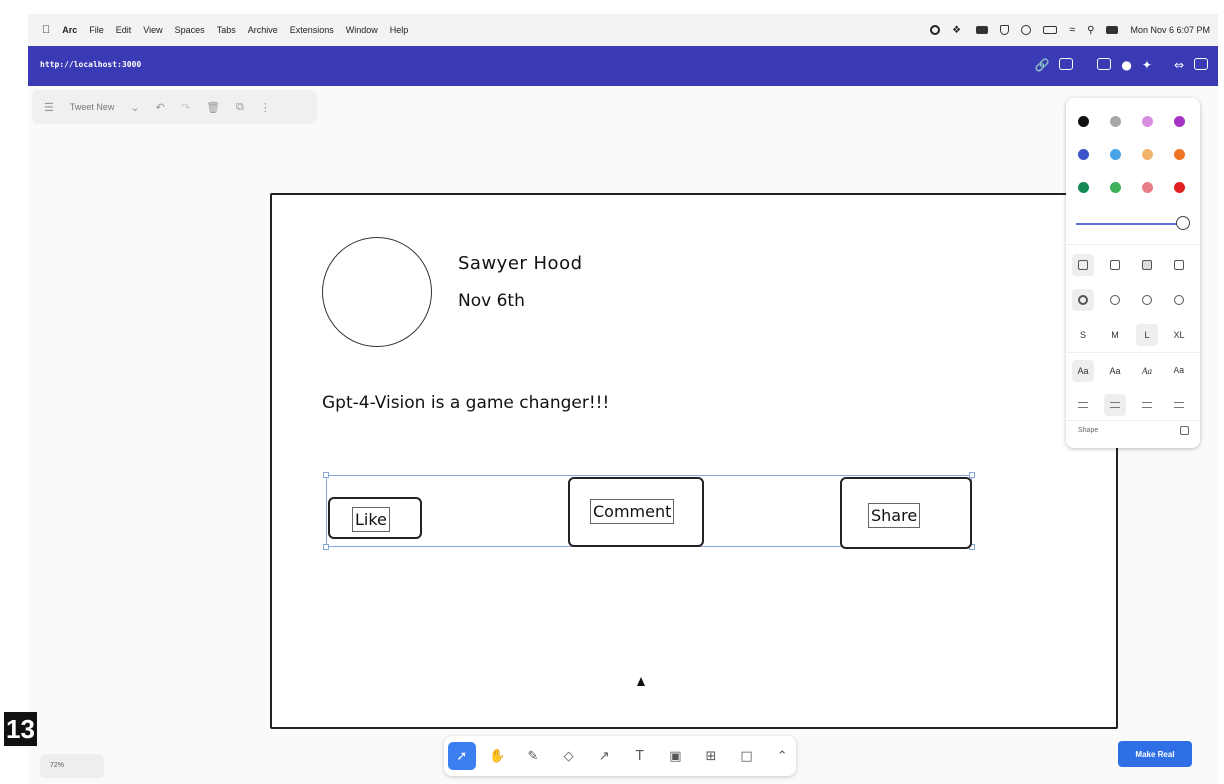 This screenshot has height=784, width=1224. Describe the element at coordinates (1170, 30) in the screenshot. I see `menu-datetime: Mon Nov 6 6:07 PM` at that location.